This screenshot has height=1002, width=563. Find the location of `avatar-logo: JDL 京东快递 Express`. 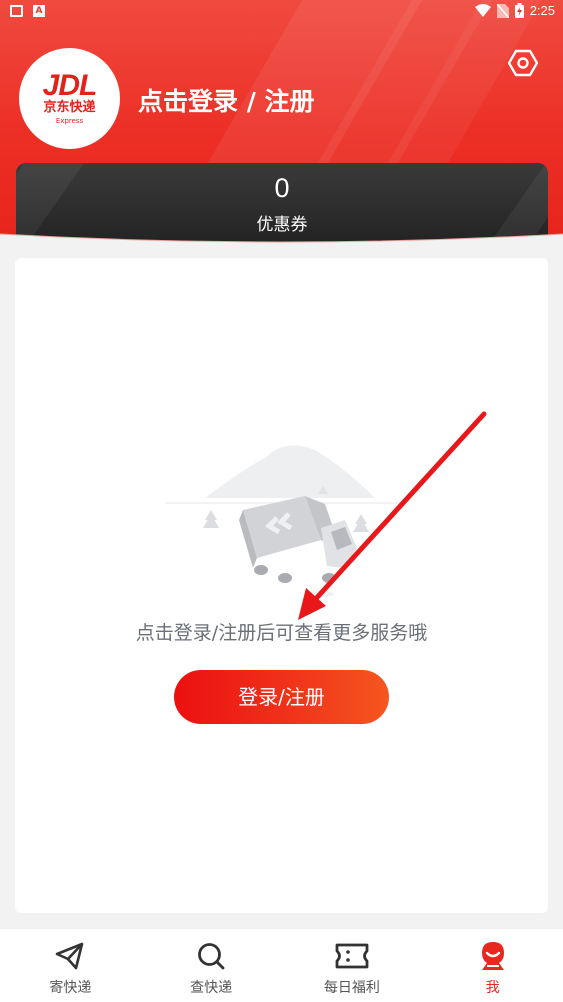

avatar-logo: JDL 京东快递 Express is located at coordinates (69, 98).